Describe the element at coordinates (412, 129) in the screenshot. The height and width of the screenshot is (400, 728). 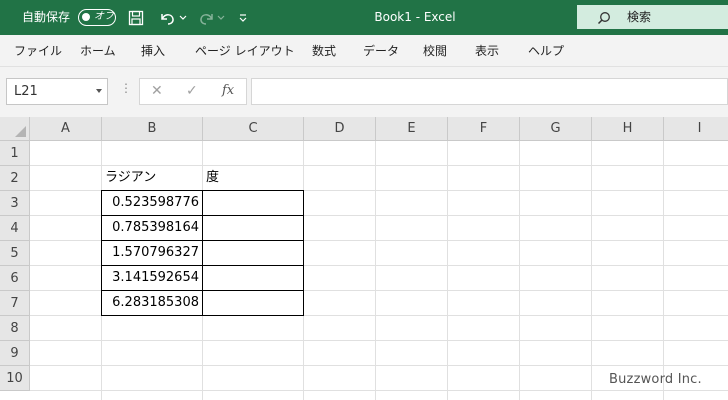
I see `column-header-e: E` at that location.